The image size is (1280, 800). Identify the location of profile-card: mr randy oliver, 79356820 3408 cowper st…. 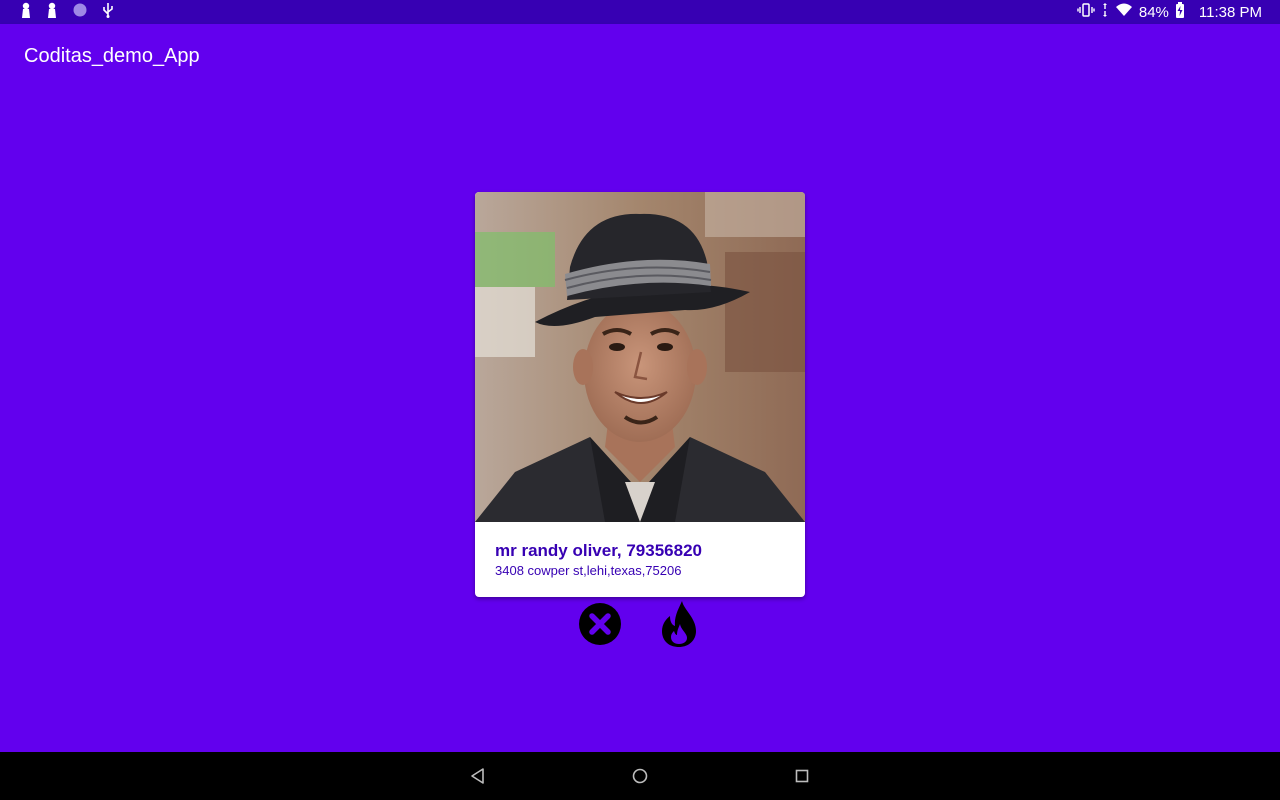
(640, 394).